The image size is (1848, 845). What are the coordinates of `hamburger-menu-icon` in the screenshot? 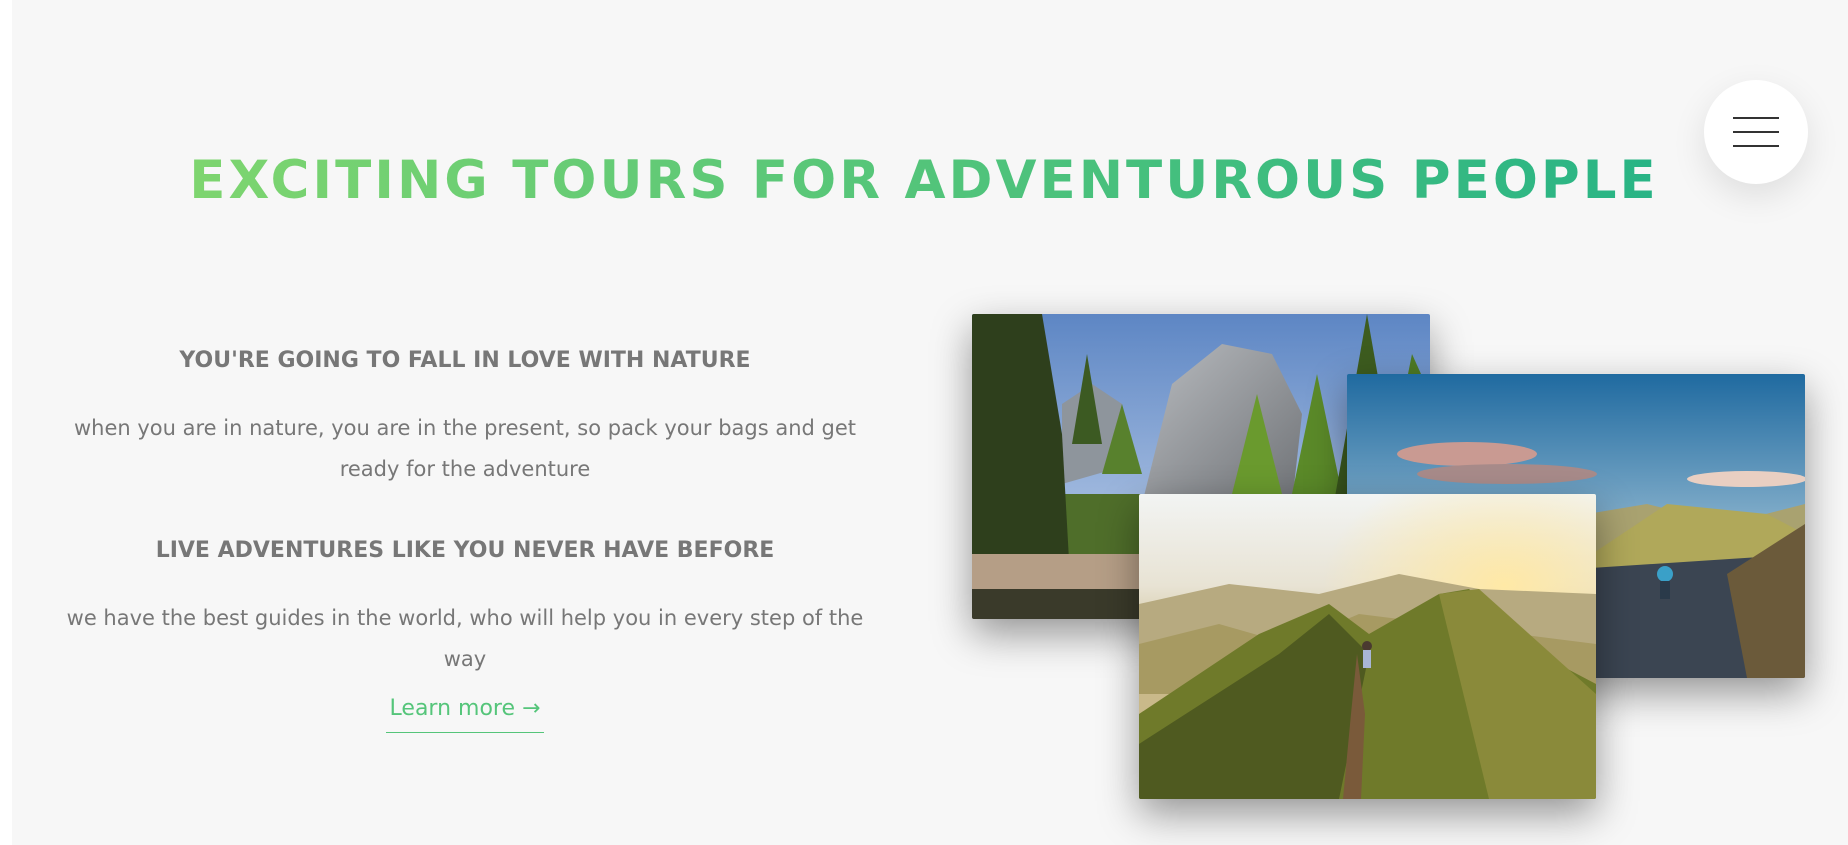 It's located at (1756, 132).